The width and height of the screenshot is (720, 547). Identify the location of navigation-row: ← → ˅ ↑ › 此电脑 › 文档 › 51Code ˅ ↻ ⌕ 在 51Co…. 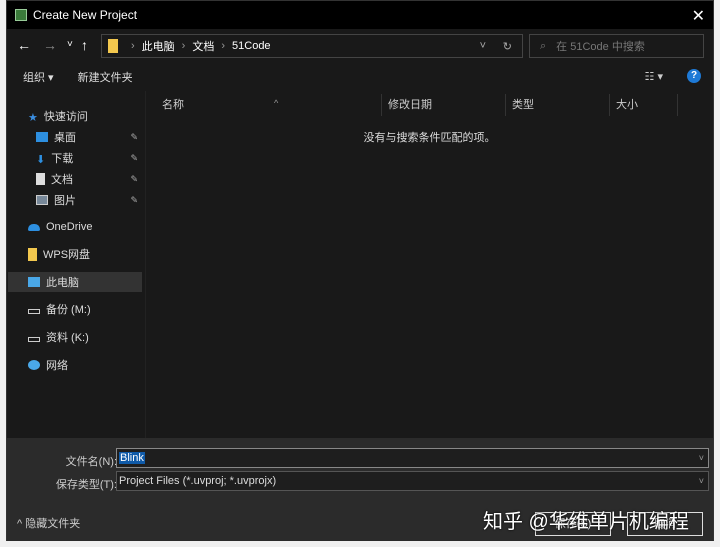
(360, 45).